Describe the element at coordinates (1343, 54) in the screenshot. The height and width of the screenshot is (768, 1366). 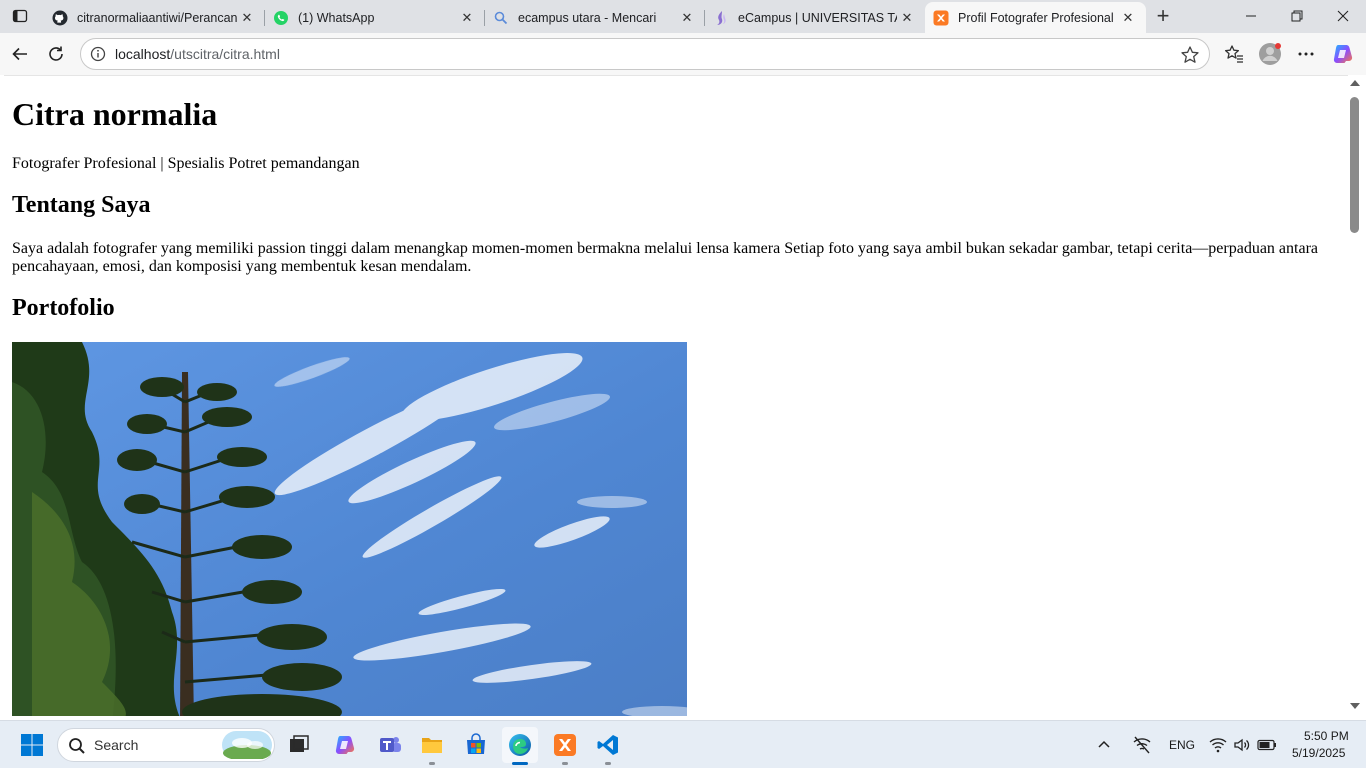
I see `copilot-icon` at that location.